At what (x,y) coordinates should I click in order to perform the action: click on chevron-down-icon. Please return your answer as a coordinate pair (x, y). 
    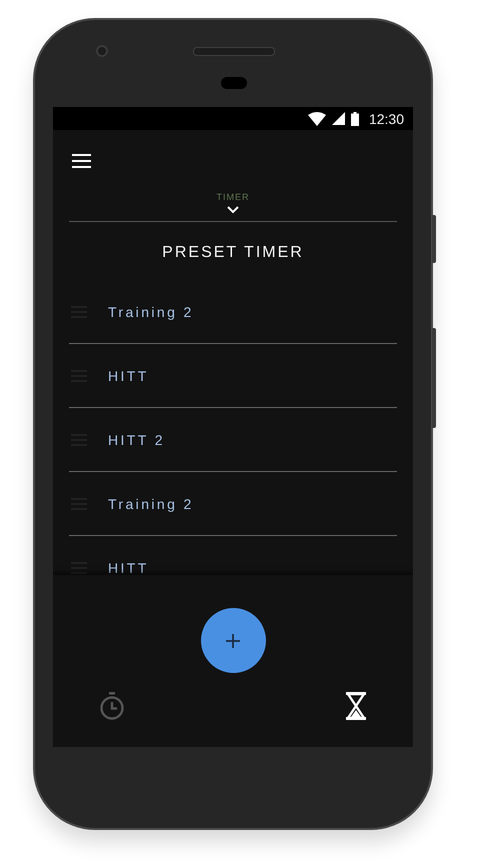
    Looking at the image, I should click on (233, 210).